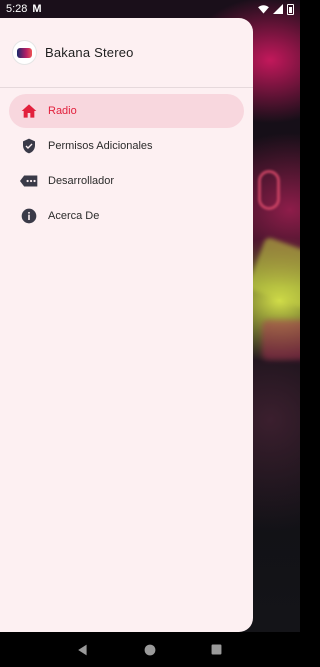 The width and height of the screenshot is (320, 667). I want to click on app-logo-image, so click(24, 52).